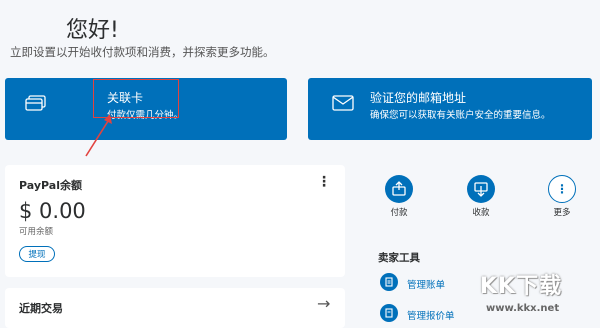 The width and height of the screenshot is (600, 328). I want to click on arrow-right-icon: →, so click(323, 303).